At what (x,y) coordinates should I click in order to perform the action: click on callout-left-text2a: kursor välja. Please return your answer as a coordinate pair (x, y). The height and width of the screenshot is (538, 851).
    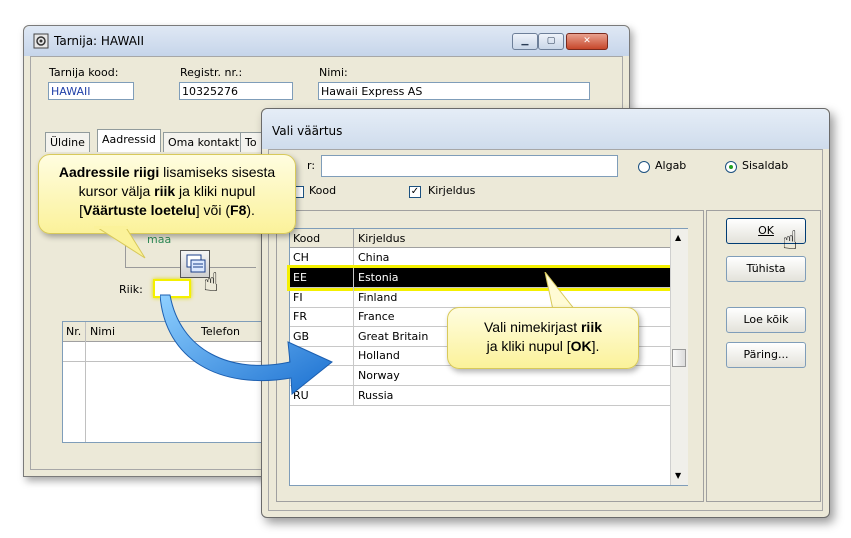
    Looking at the image, I should click on (116, 191).